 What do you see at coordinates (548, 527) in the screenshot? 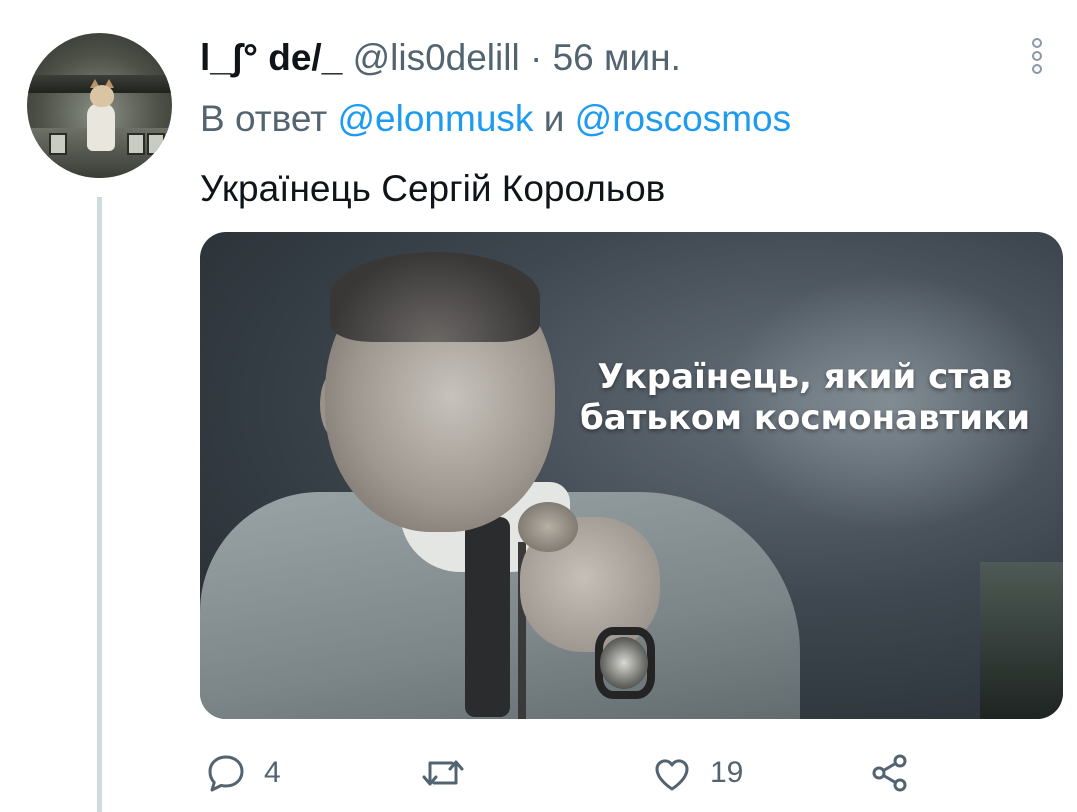
I see `image-microphone` at bounding box center [548, 527].